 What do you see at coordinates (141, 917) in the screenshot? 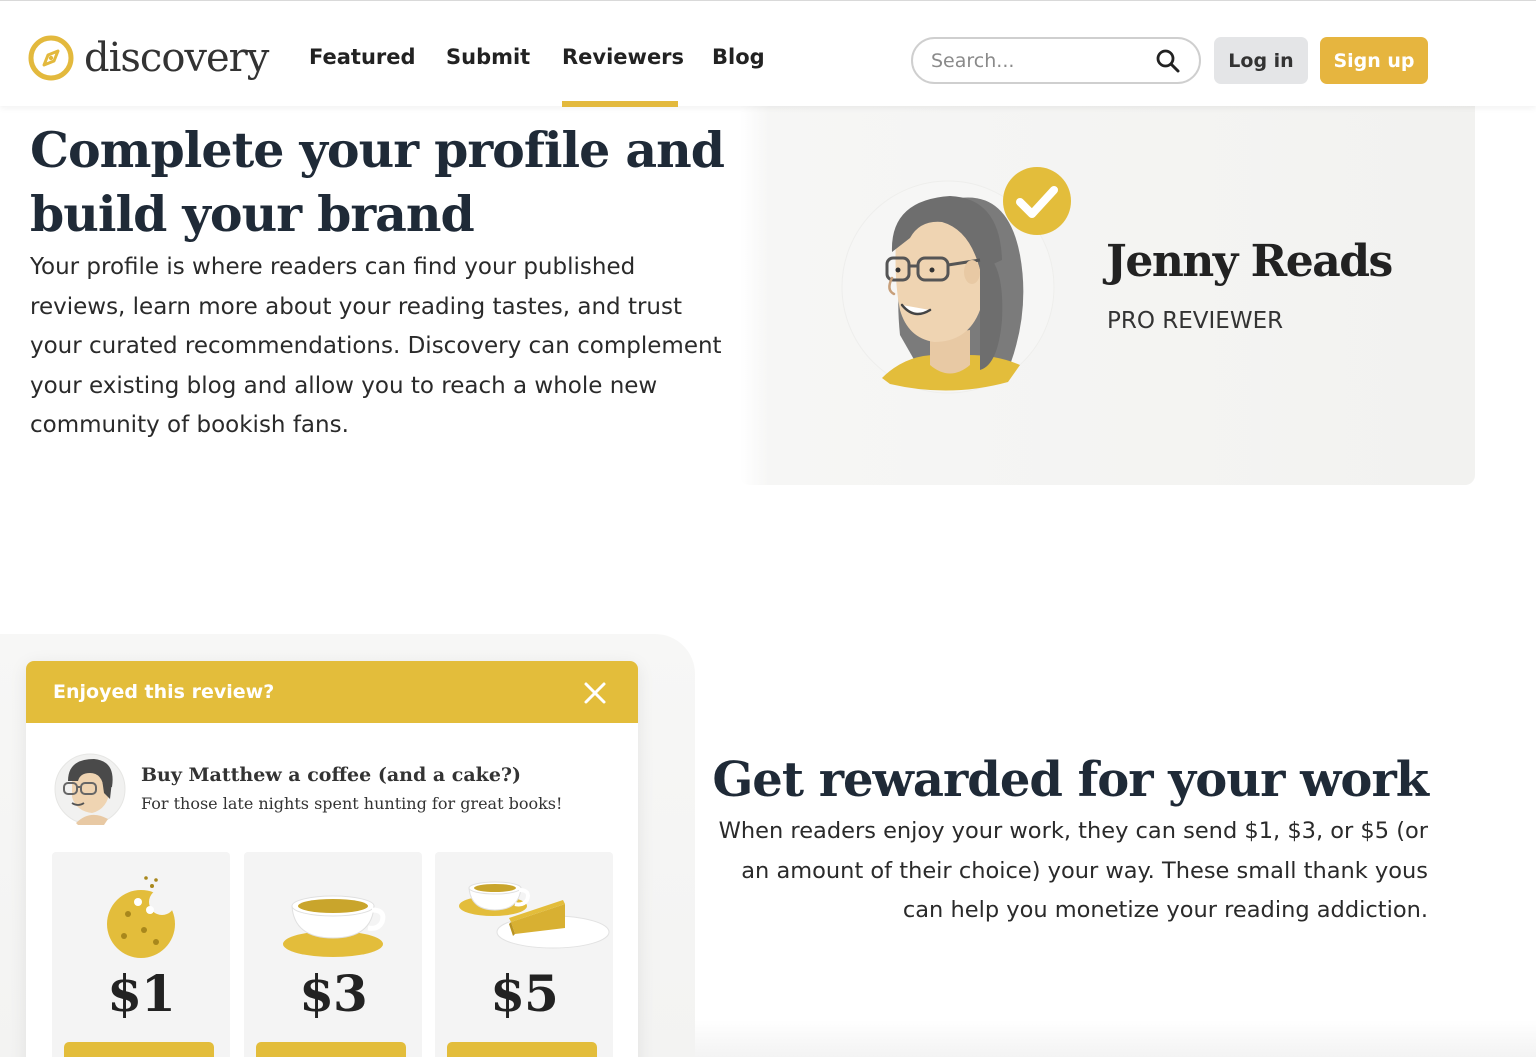
I see `cookie-icon` at bounding box center [141, 917].